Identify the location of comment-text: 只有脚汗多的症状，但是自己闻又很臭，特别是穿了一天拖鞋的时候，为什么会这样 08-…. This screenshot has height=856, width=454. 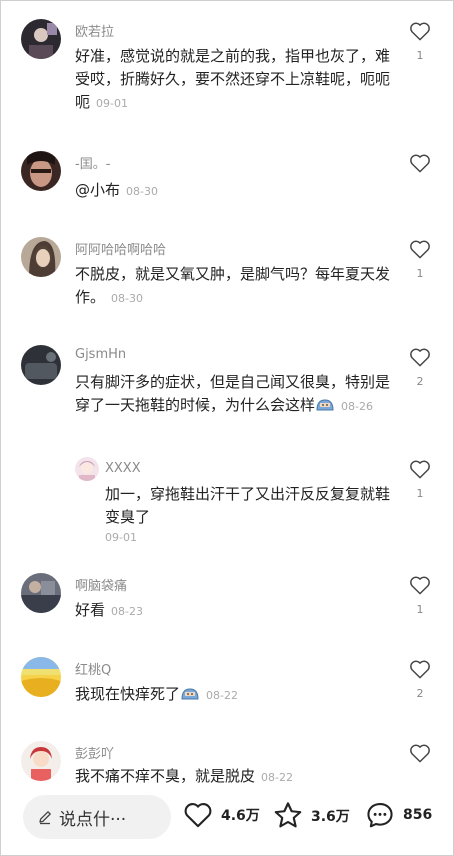
(235, 394).